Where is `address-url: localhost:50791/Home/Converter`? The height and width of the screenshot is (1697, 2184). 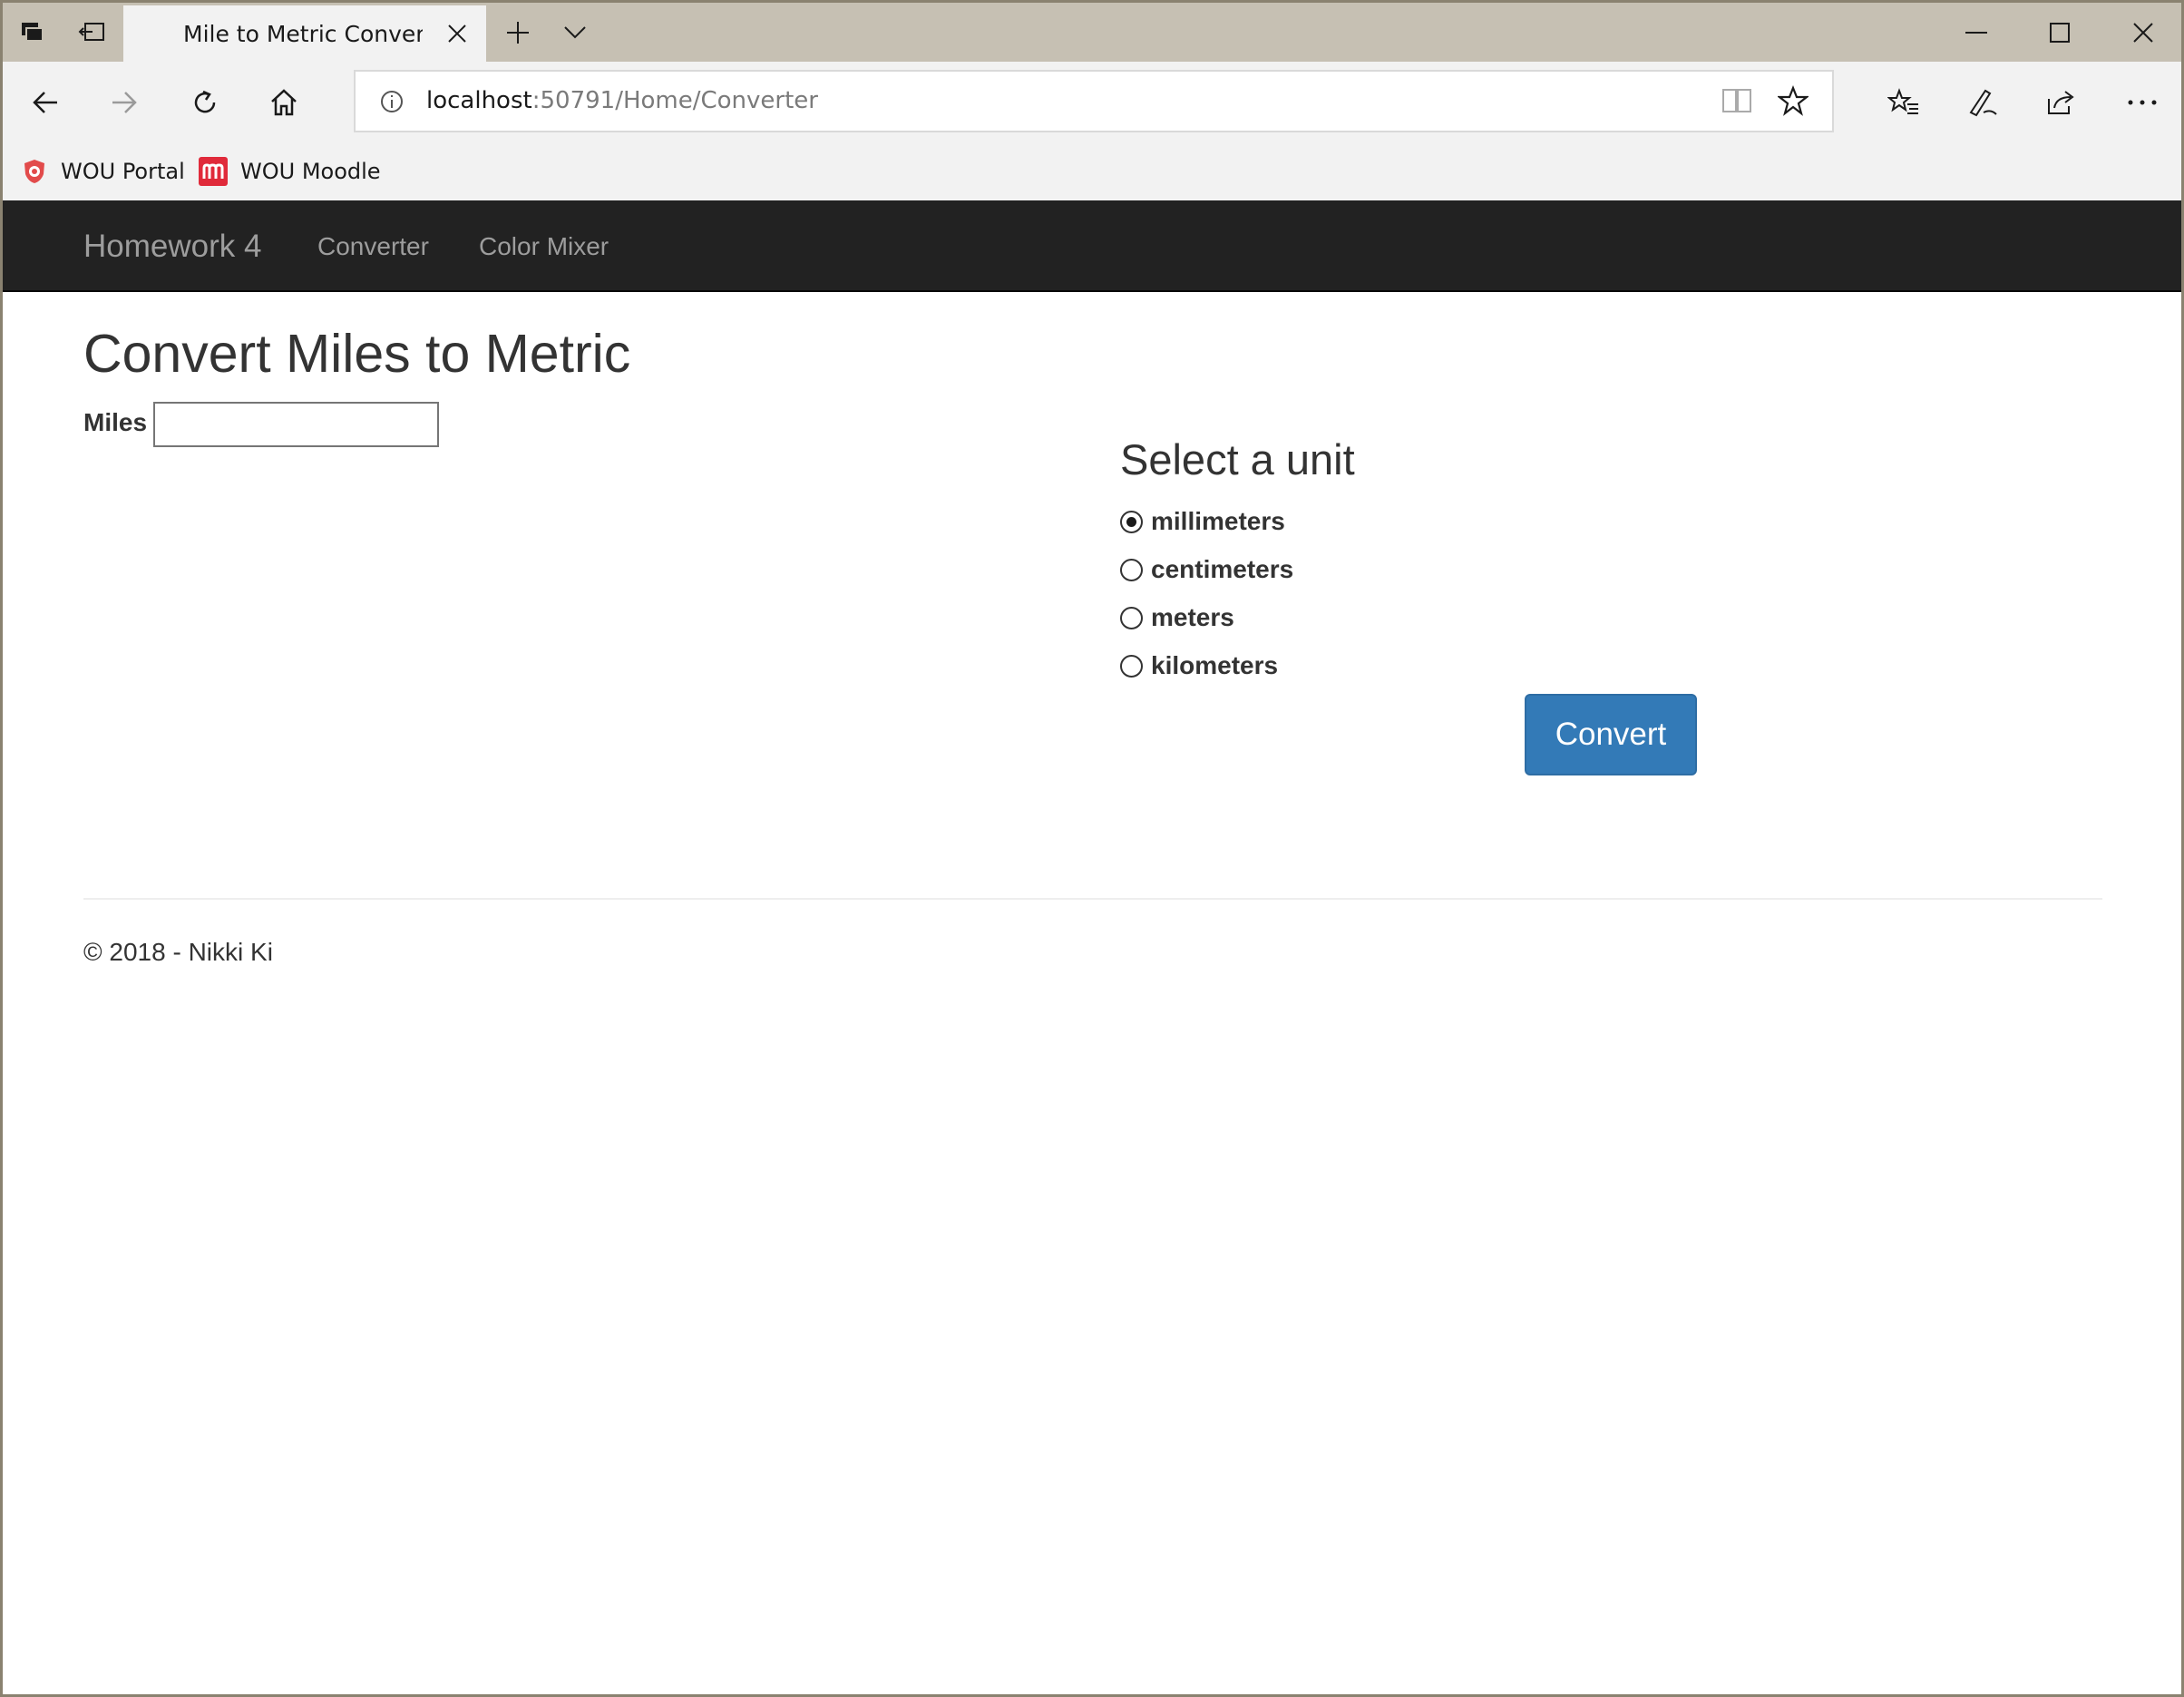 address-url: localhost:50791/Home/Converter is located at coordinates (622, 101).